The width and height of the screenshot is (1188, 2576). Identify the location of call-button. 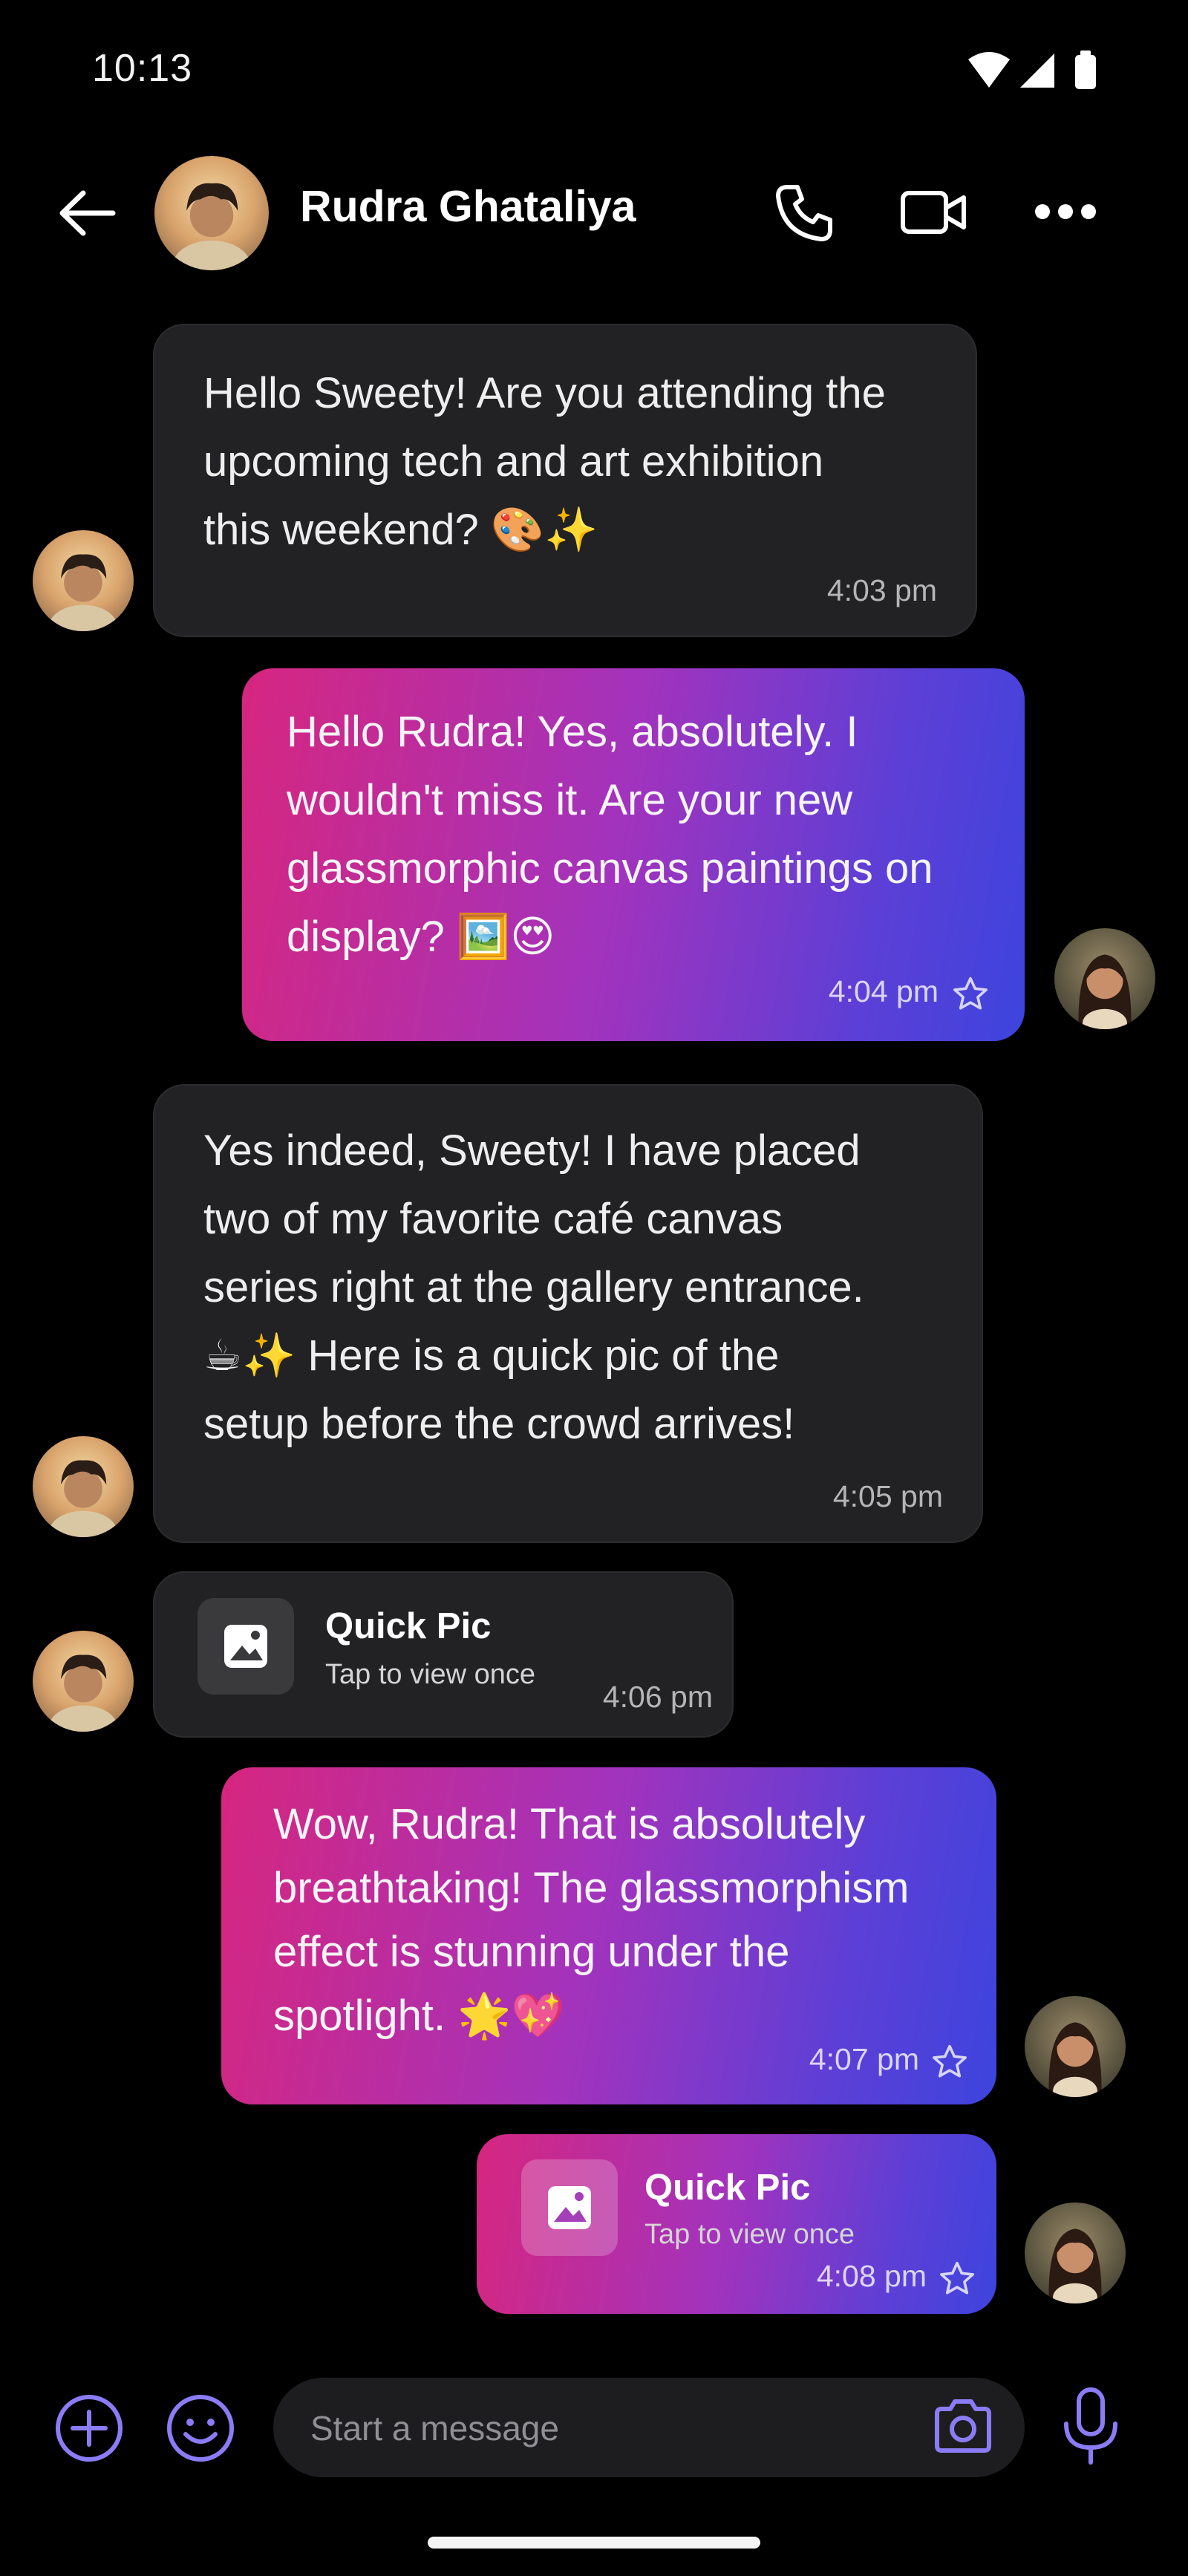
(804, 213).